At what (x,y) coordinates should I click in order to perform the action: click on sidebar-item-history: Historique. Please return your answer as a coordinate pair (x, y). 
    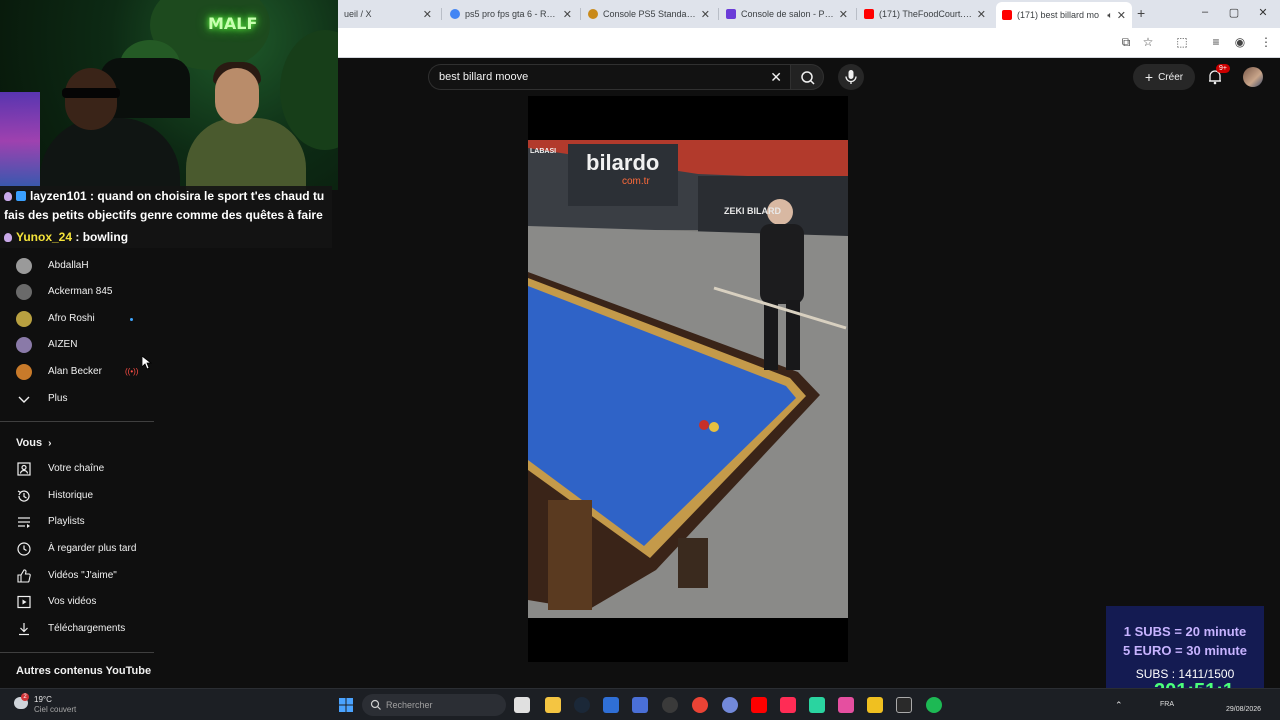
    Looking at the image, I should click on (80, 496).